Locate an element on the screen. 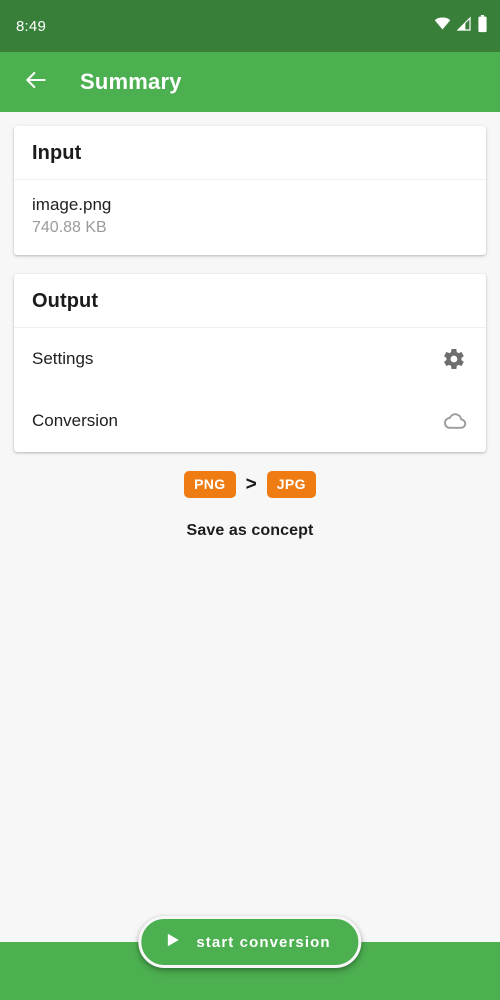 The image size is (500, 1000). chevron-right-icon: > is located at coordinates (251, 484).